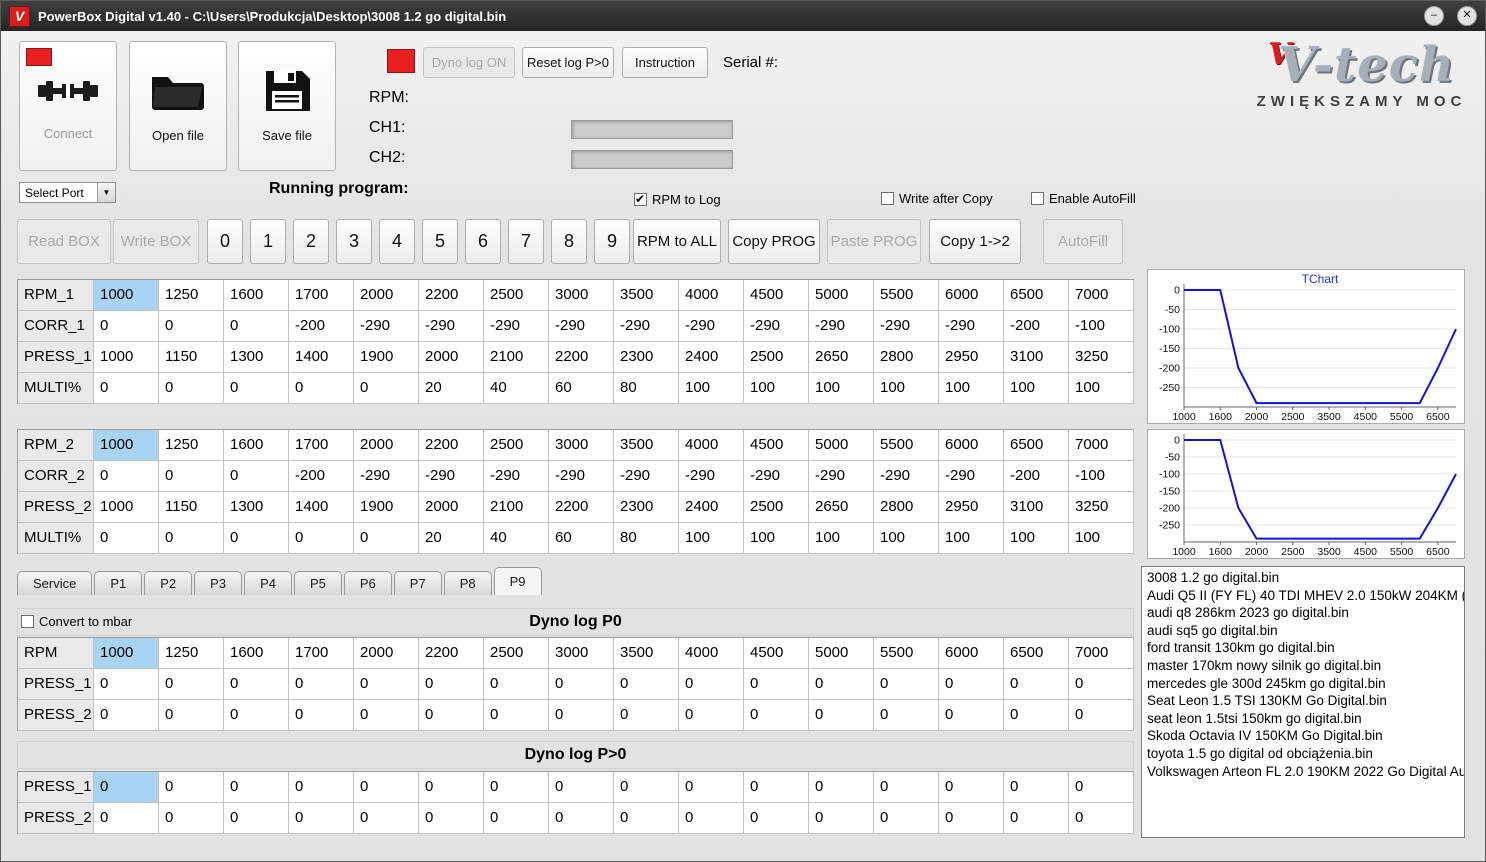 The height and width of the screenshot is (862, 1486). I want to click on grid-cell: 6500, so click(1036, 445).